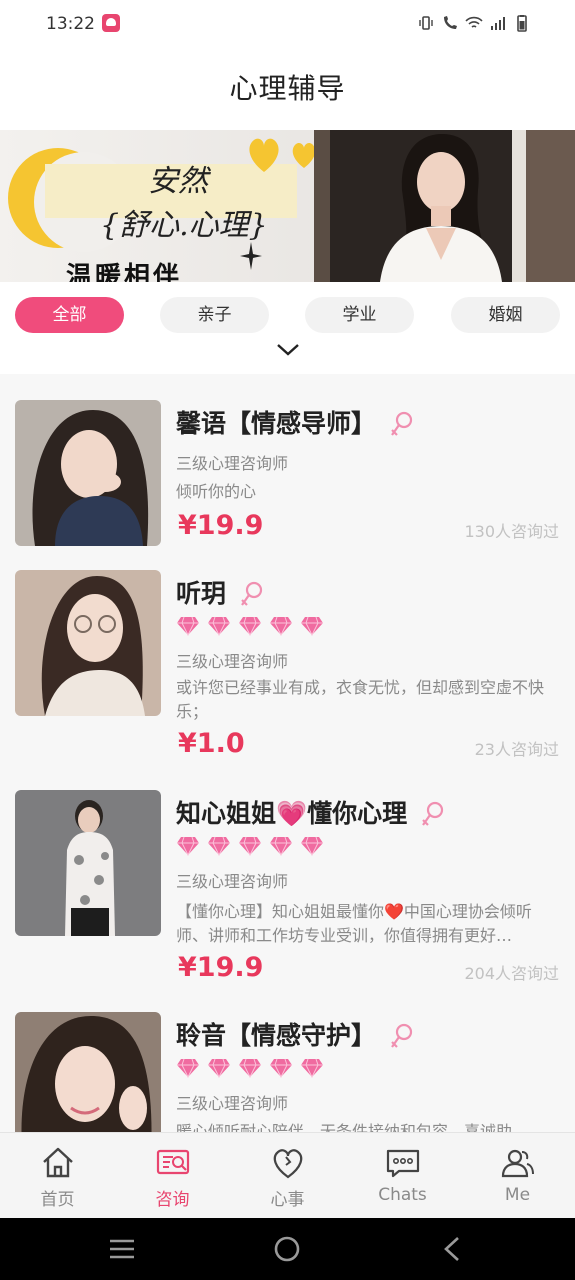 The image size is (575, 1280). What do you see at coordinates (426, 23) in the screenshot?
I see `vibrate-icon` at bounding box center [426, 23].